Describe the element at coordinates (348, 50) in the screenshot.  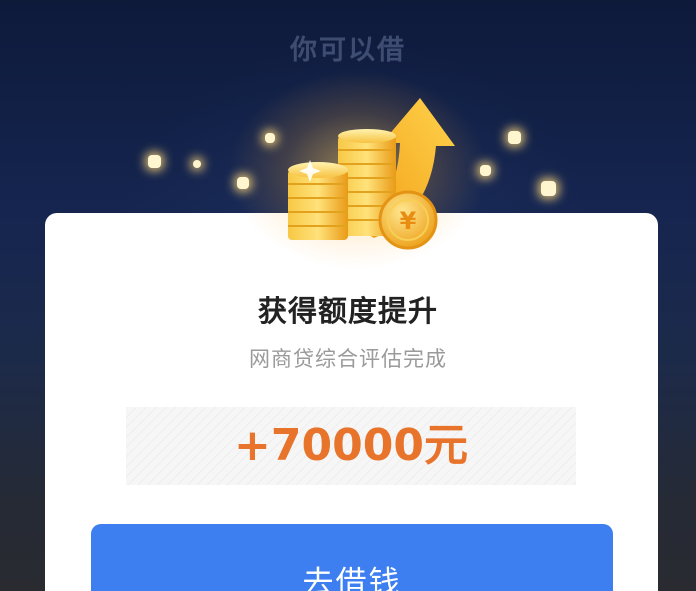
I see `background-title: 你可以借` at that location.